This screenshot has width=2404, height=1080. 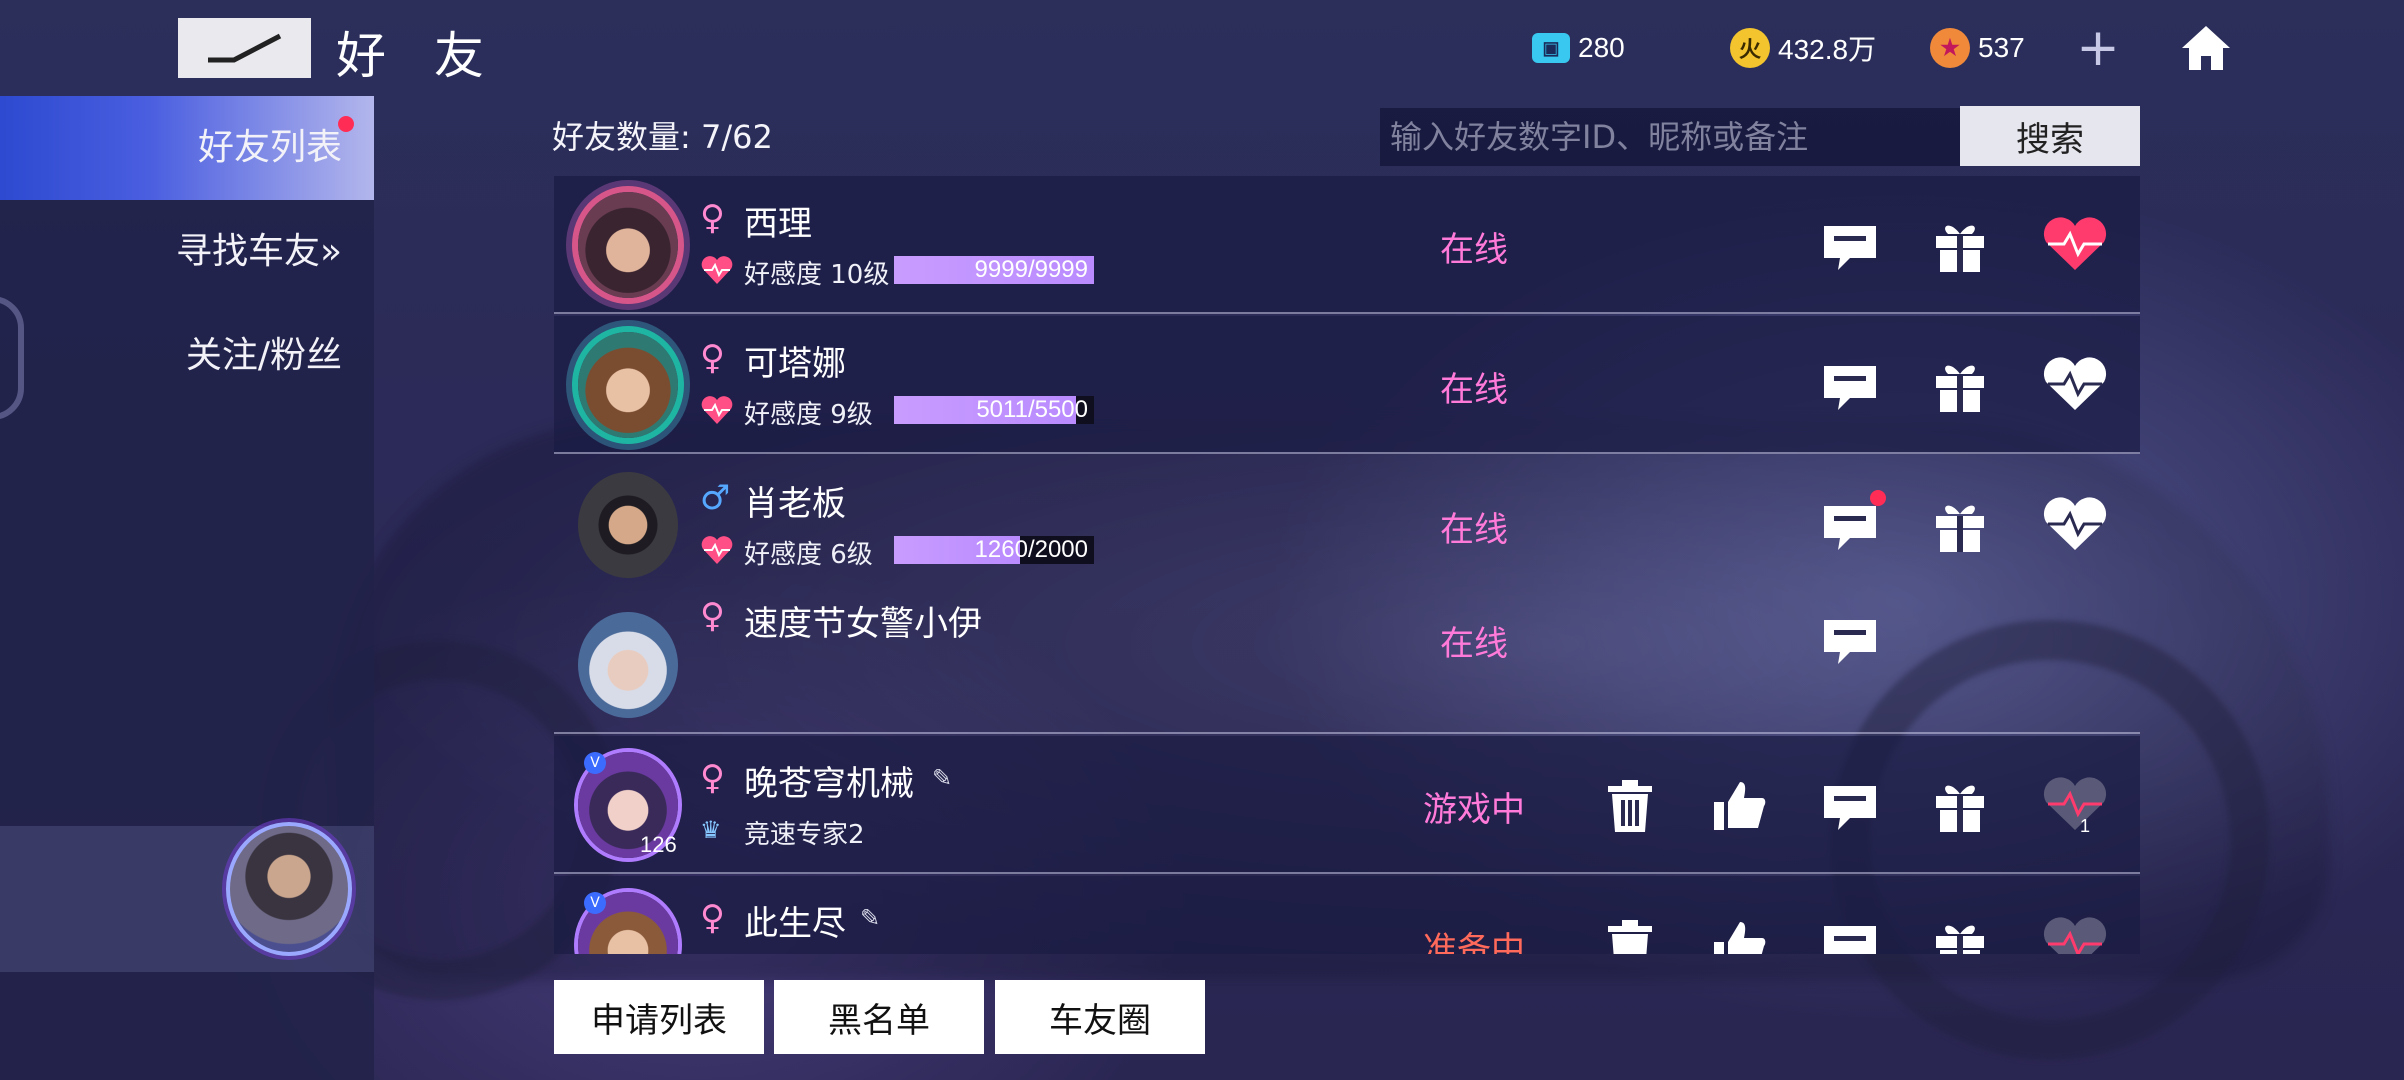 What do you see at coordinates (263, 355) in the screenshot?
I see `sidebar-item-label: 关注/粉丝` at bounding box center [263, 355].